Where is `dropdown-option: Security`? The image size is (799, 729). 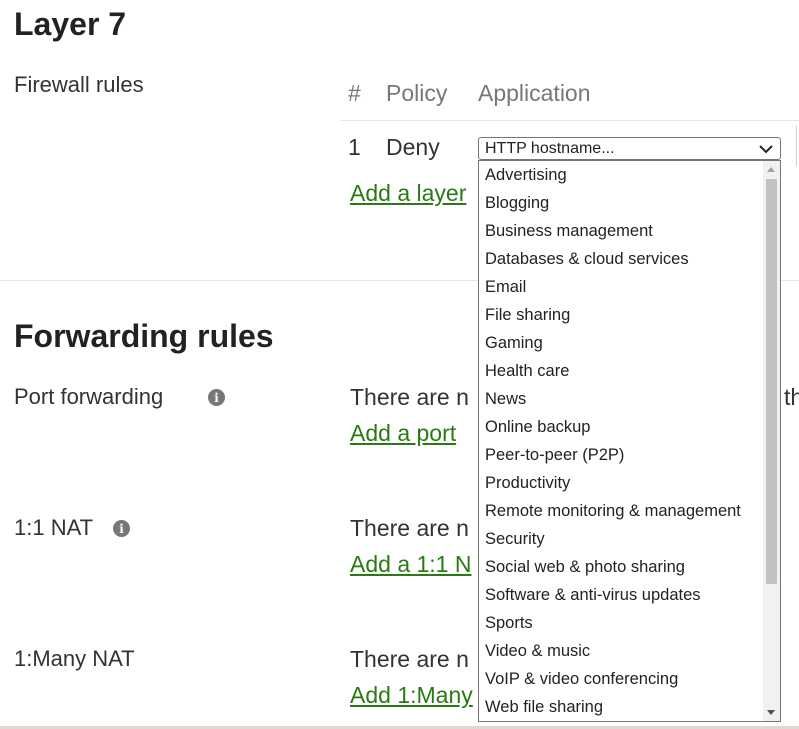 dropdown-option: Security is located at coordinates (624, 539).